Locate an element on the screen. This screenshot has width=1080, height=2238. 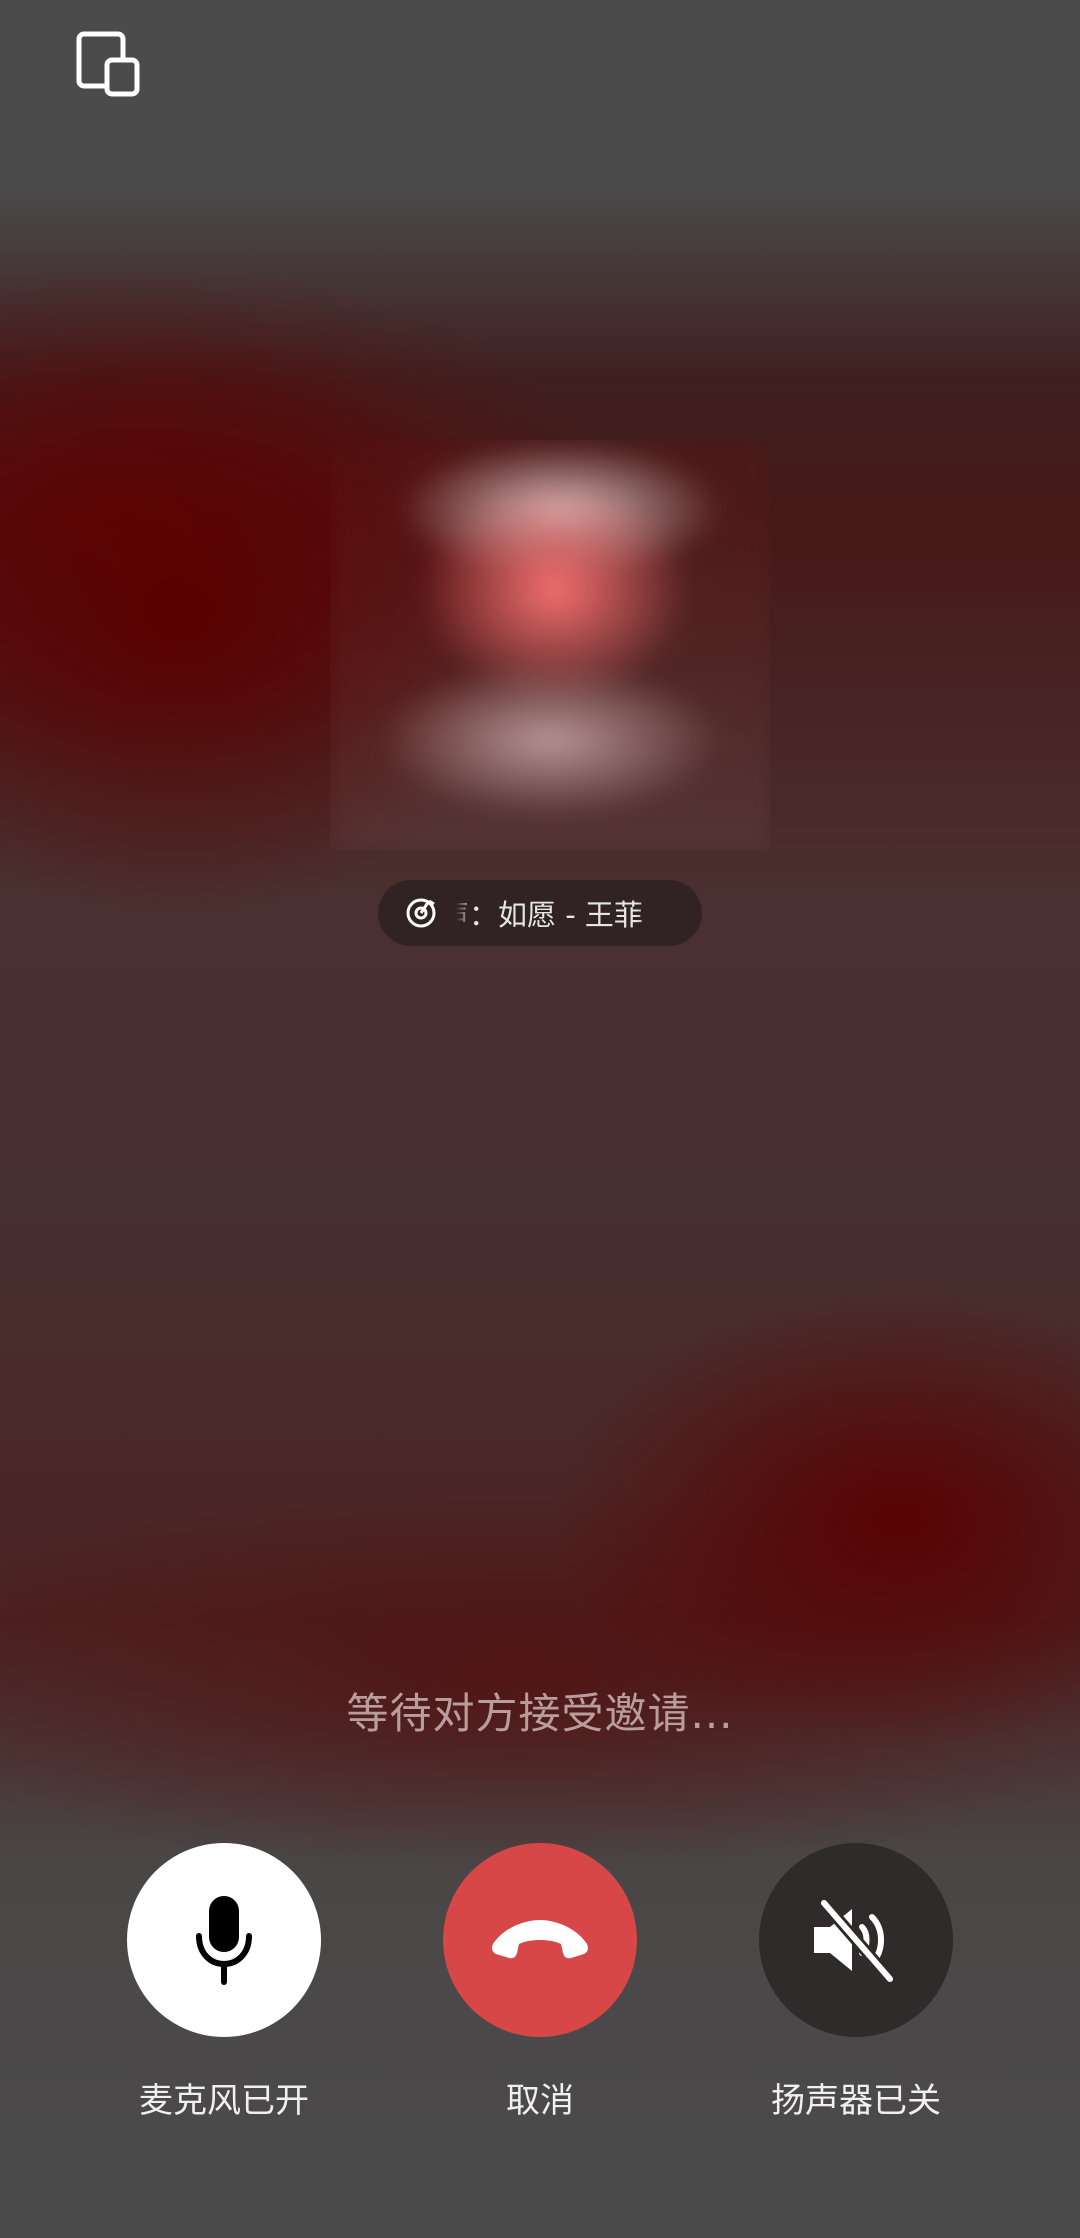
speaker-control: 扬声器已关 is located at coordinates (856, 1982).